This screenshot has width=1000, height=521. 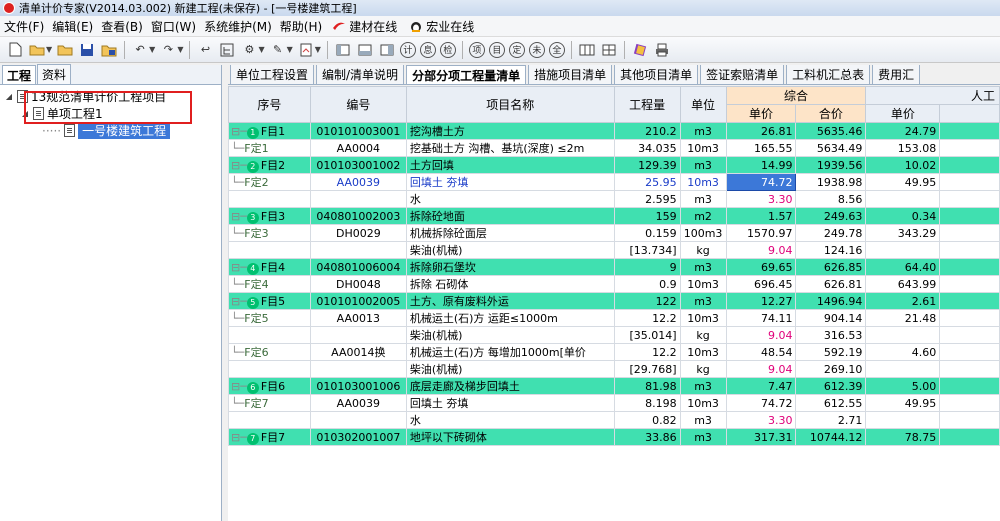 What do you see at coordinates (903, 216) in the screenshot?
I see `cell-labor-price: 0.34` at bounding box center [903, 216].